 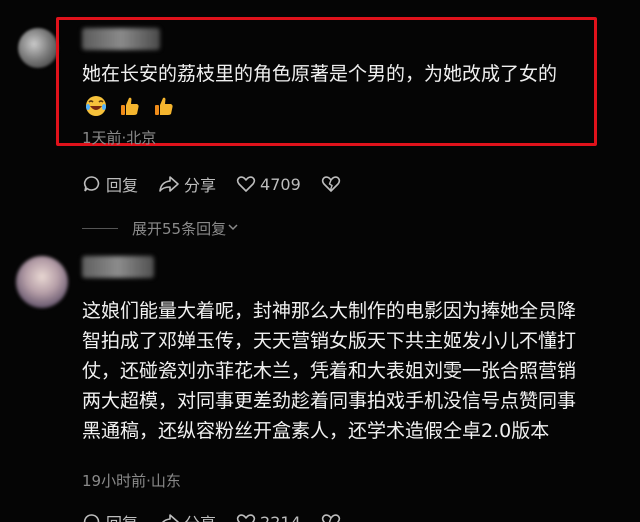 I want to click on expand-replies-button: 展开55条回复, so click(x=161, y=228).